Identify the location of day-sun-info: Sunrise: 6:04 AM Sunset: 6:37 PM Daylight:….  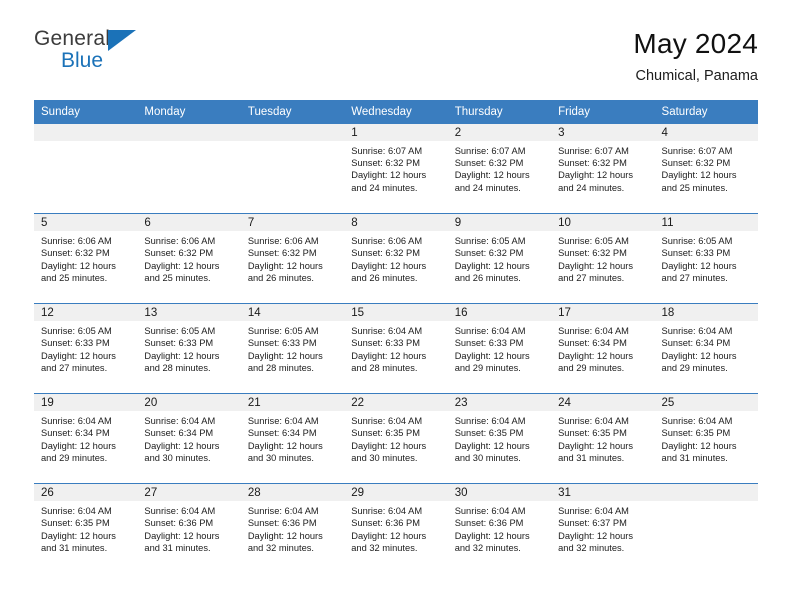
(602, 528).